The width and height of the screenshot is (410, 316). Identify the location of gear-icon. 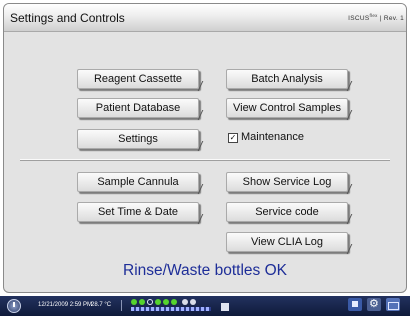
(374, 304).